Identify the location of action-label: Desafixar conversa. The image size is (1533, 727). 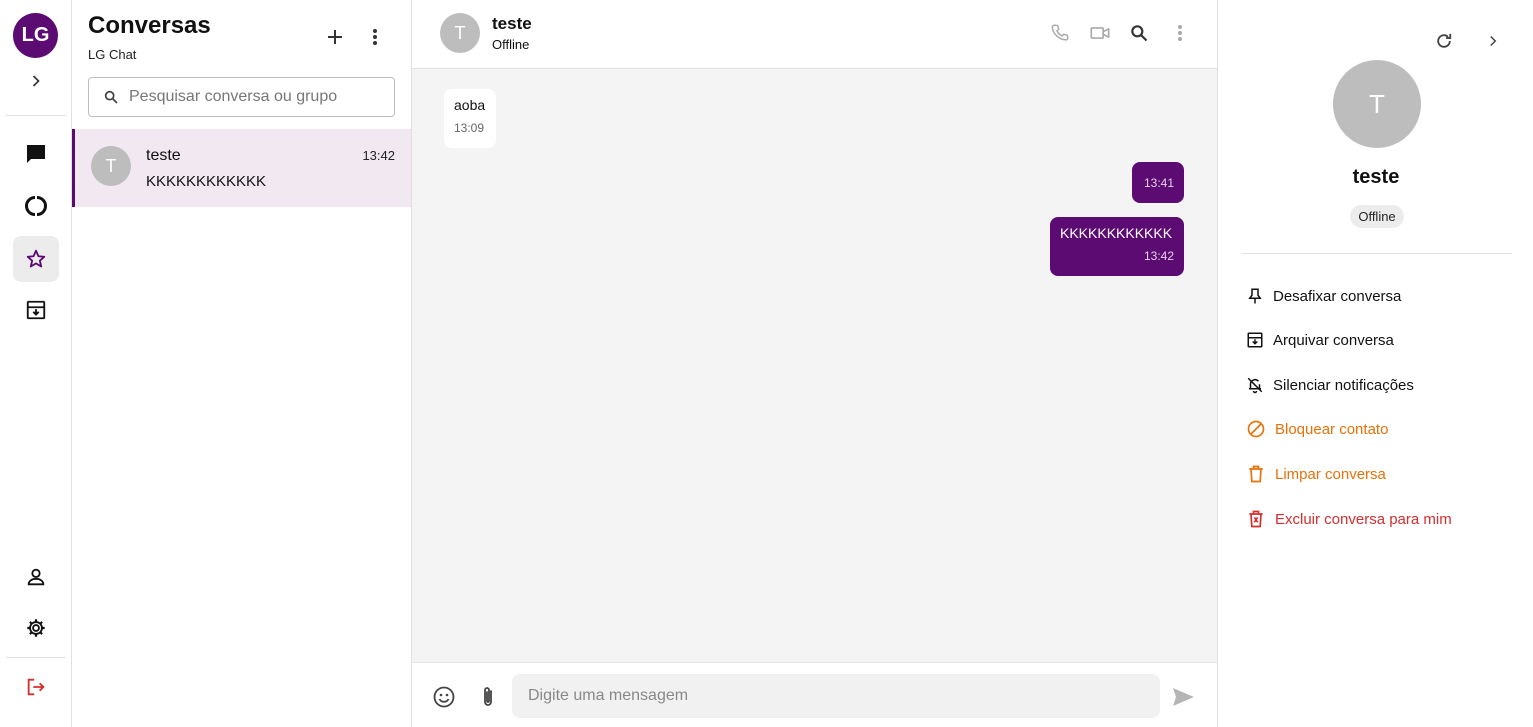
(1337, 296).